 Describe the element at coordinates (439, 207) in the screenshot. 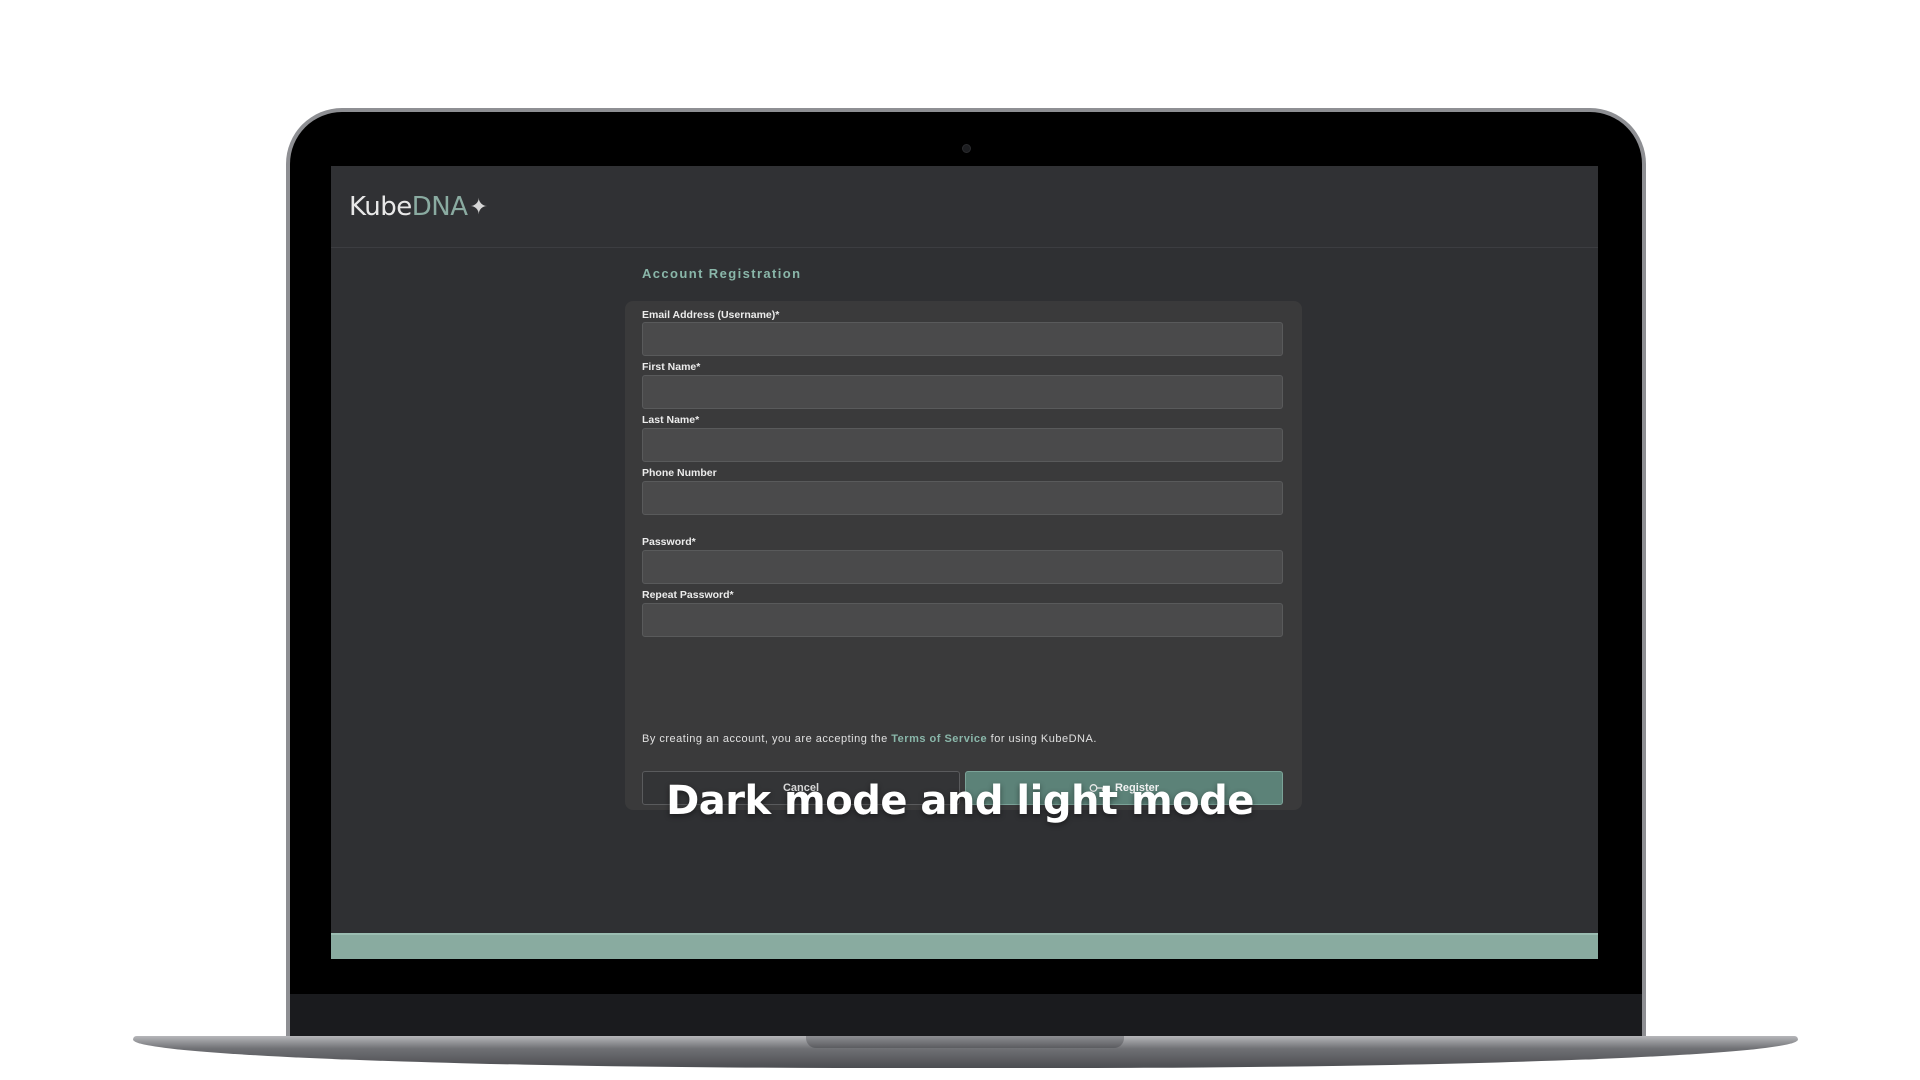

I see `logo-text-dna: DNA` at that location.